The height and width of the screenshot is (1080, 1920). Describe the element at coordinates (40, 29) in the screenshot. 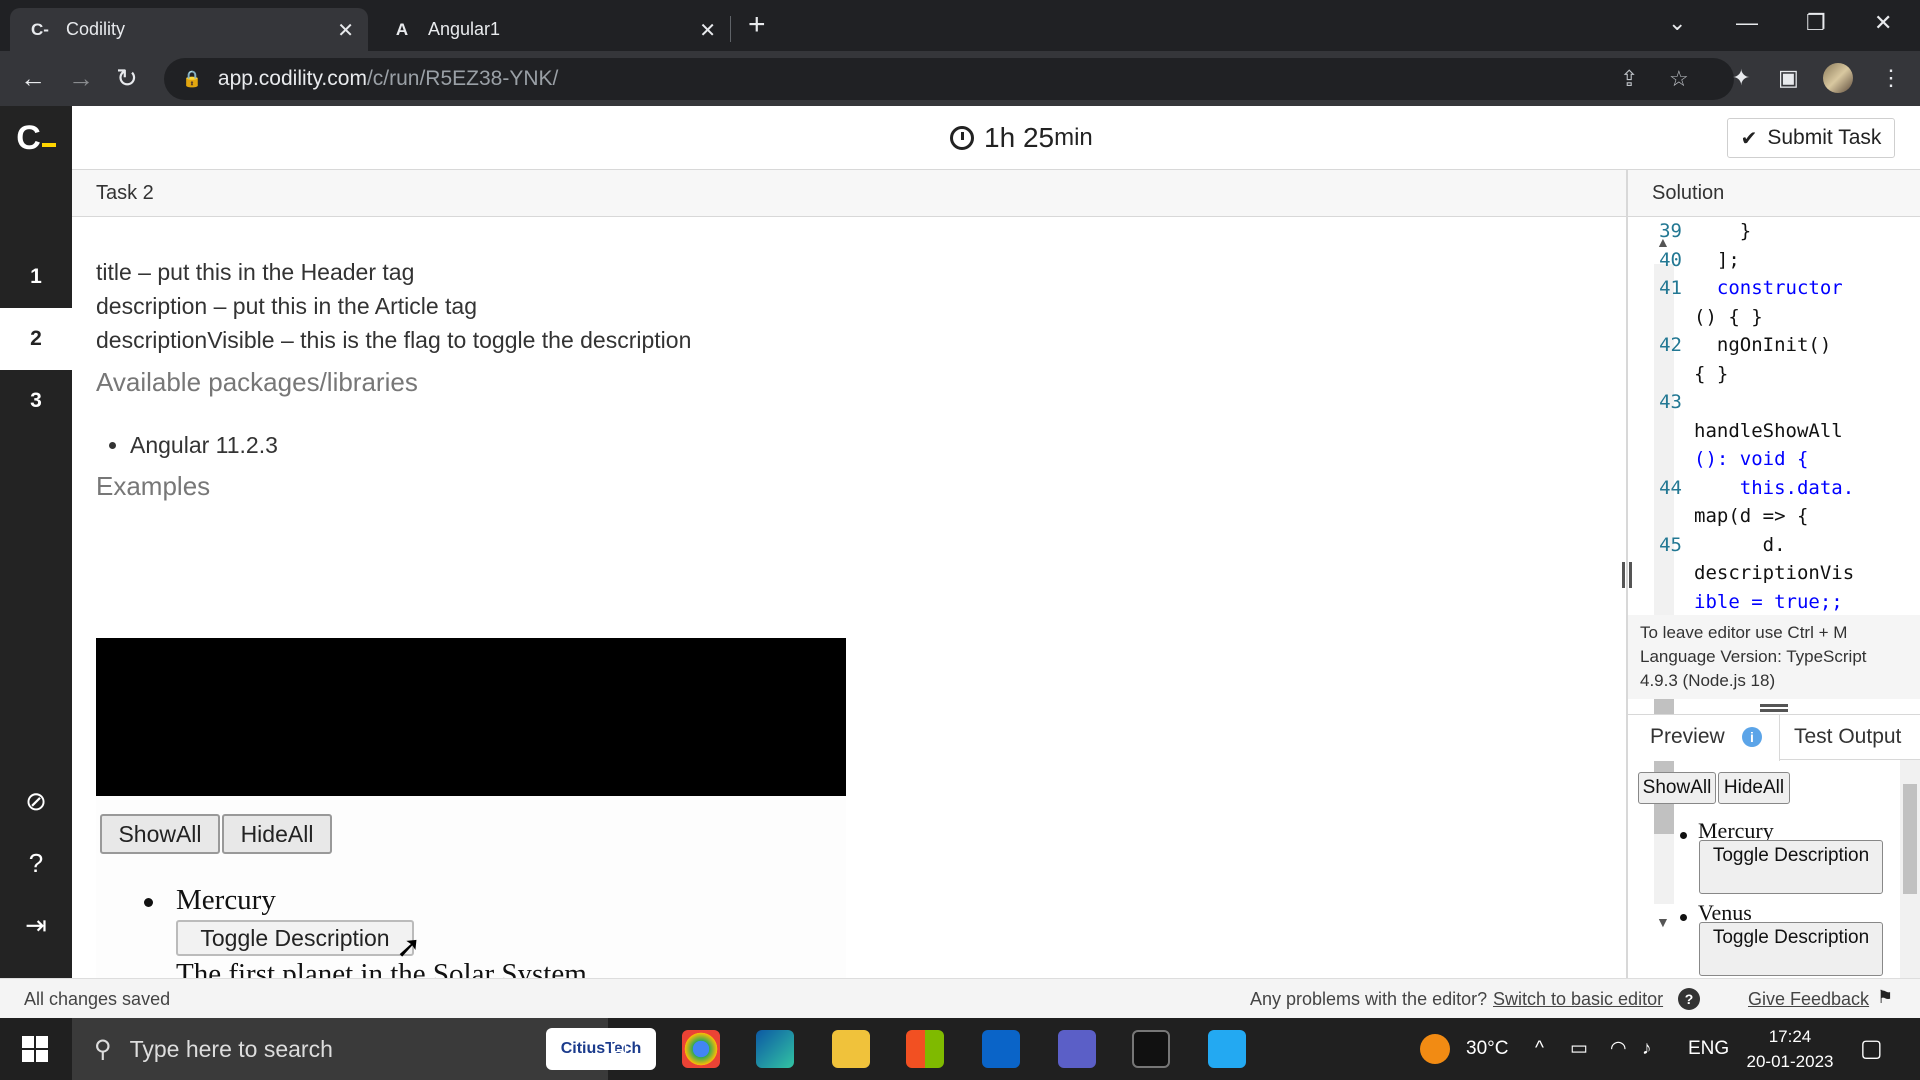

I see `codility-favicon-icon: C-` at that location.